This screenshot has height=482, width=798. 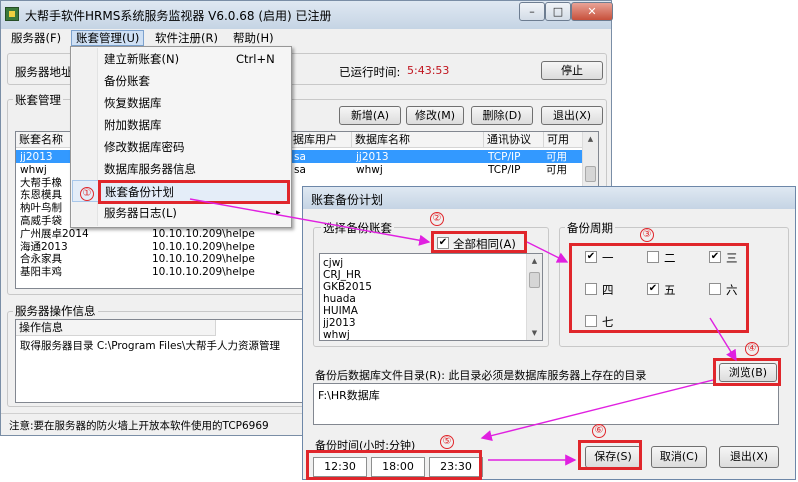 I want to click on dropdown-item-label: 数据库服务器信息, so click(x=150, y=169).